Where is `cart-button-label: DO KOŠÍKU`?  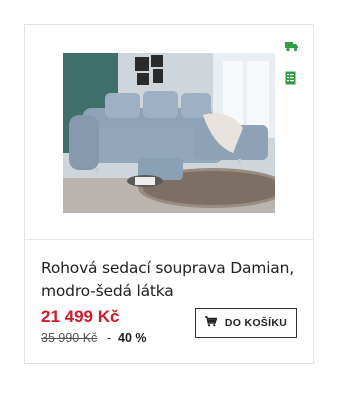 cart-button-label: DO KOŠÍKU is located at coordinates (256, 323).